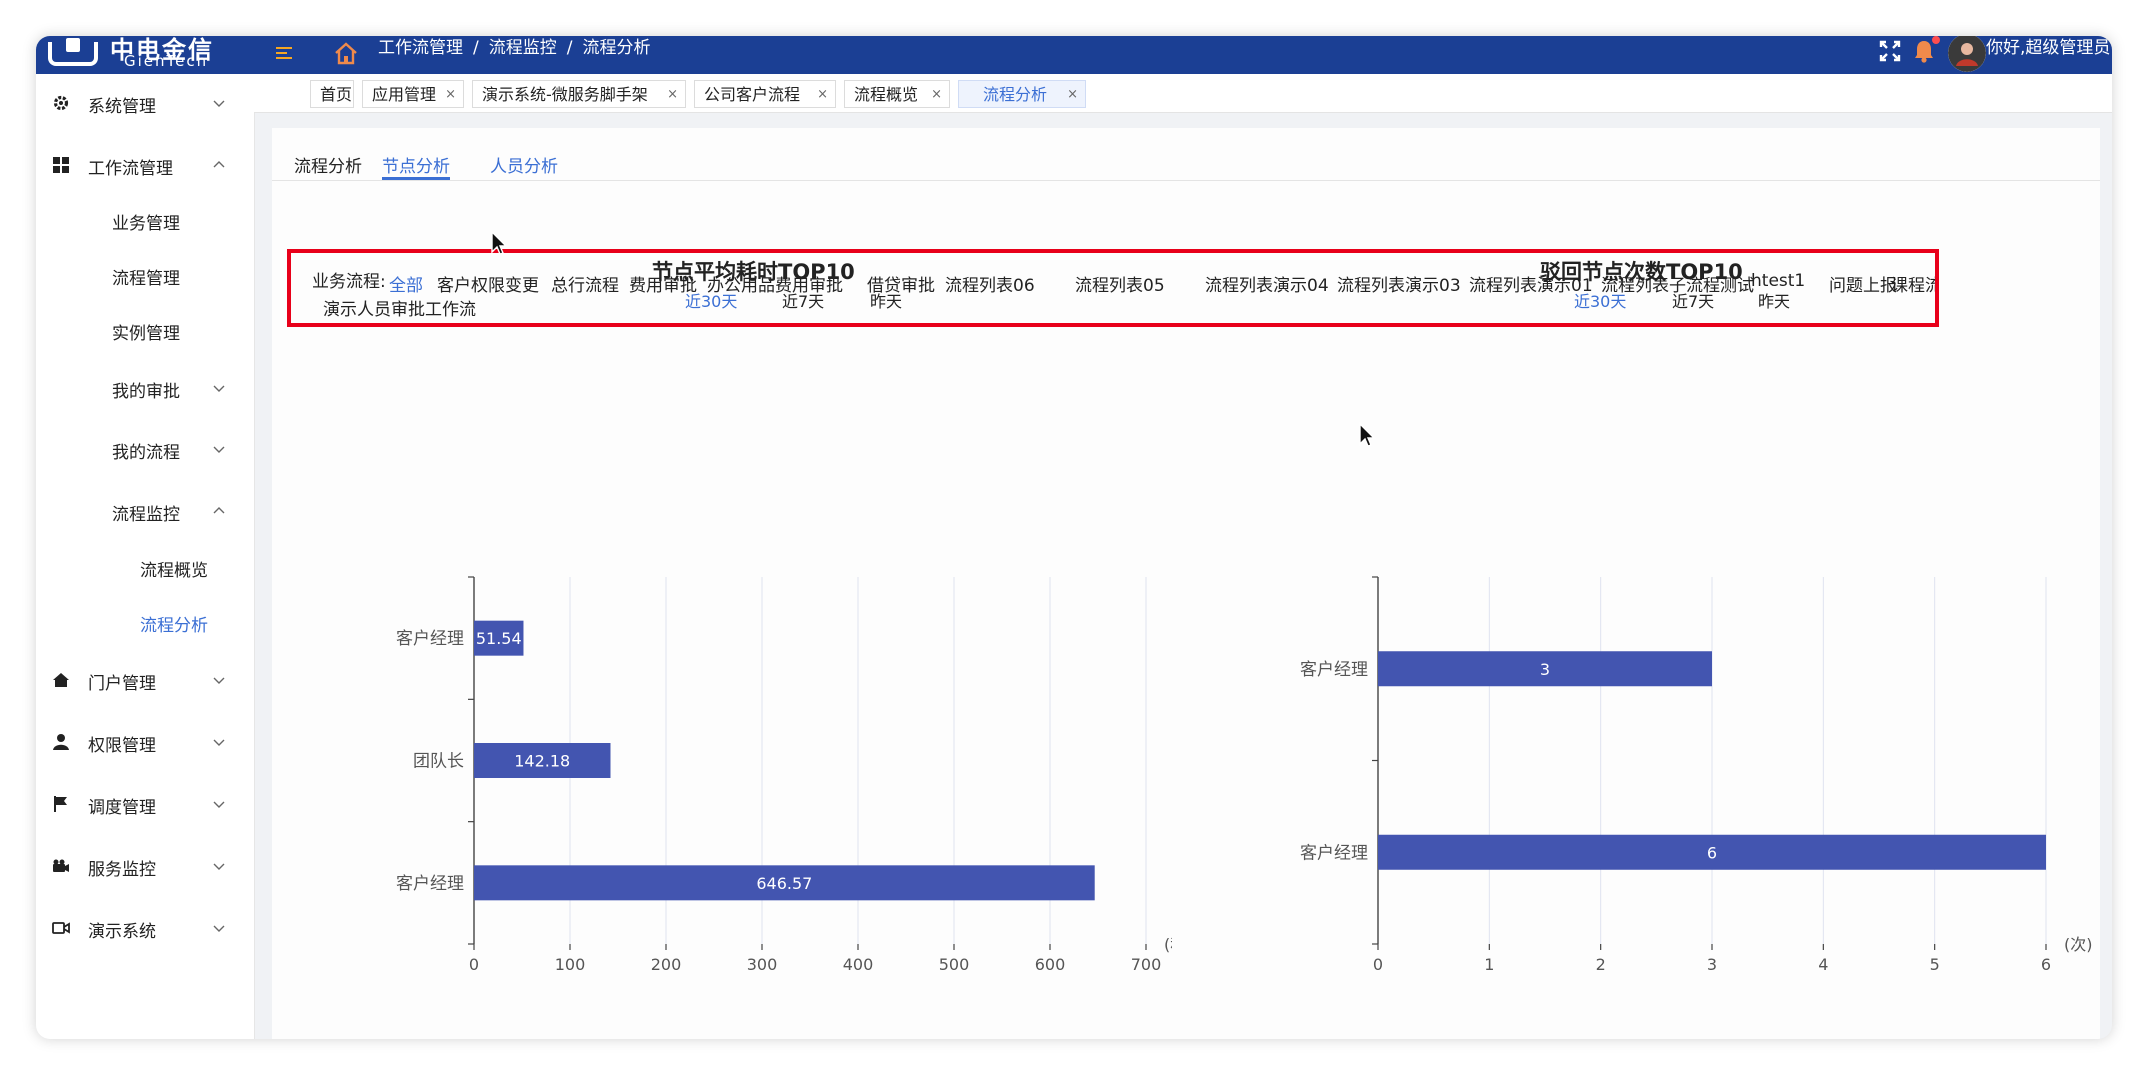  Describe the element at coordinates (219, 679) in the screenshot. I see `chevron-down-icon` at that location.